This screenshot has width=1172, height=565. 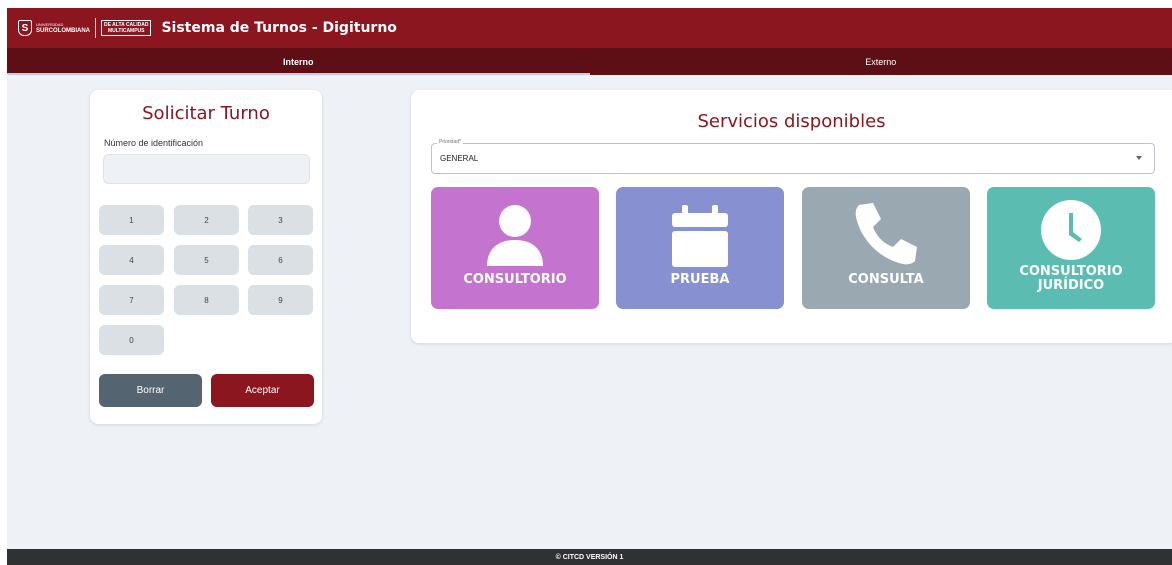 What do you see at coordinates (206, 169) in the screenshot?
I see `id-number-input` at bounding box center [206, 169].